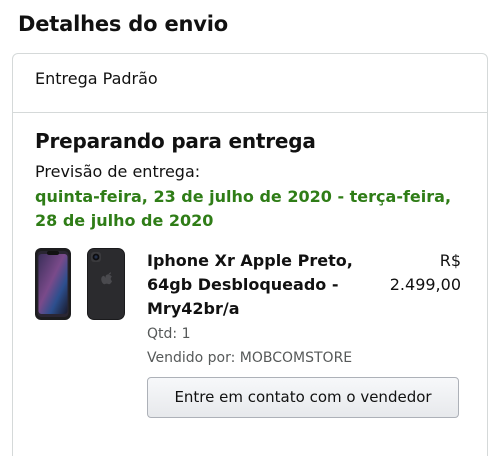 This screenshot has width=500, height=456. I want to click on phone-image-icon, so click(80, 284).